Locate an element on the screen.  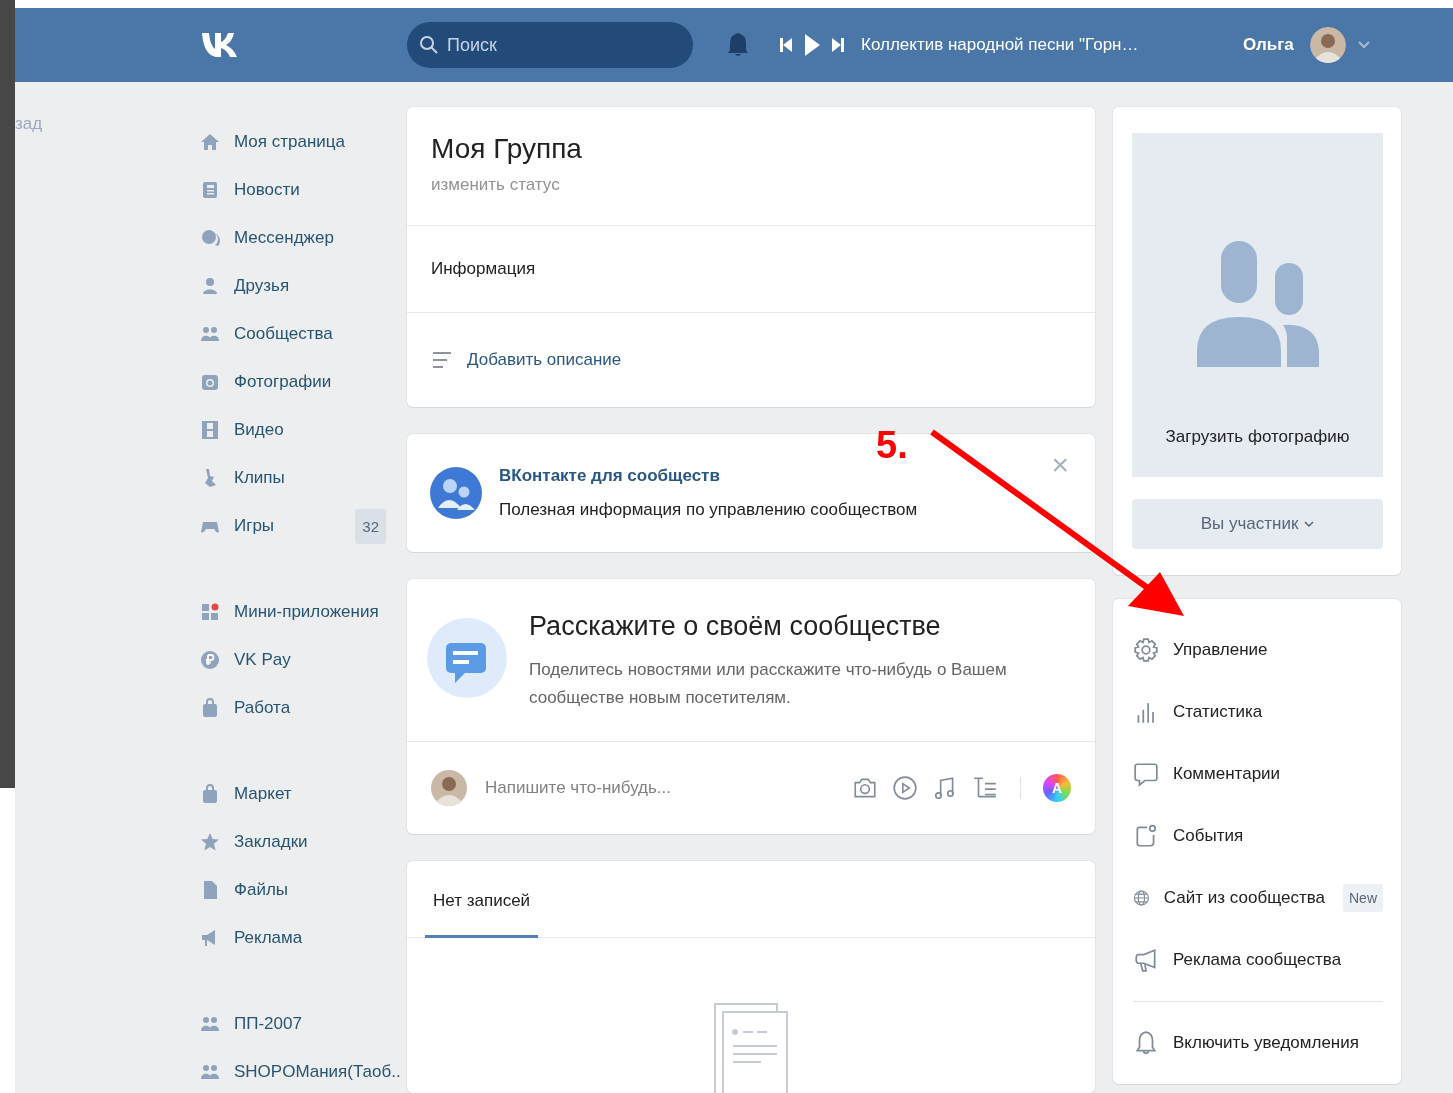
group-title: Моя Группа is located at coordinates (507, 149).